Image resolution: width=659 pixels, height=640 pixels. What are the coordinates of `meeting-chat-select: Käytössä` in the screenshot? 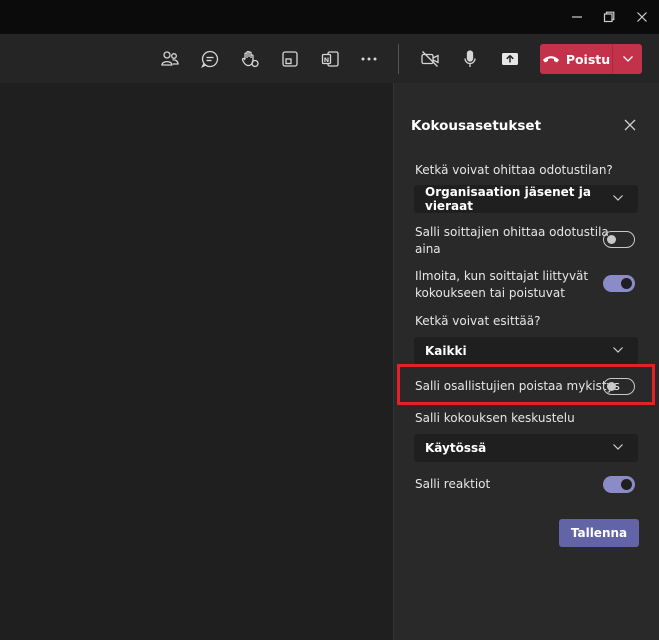 It's located at (526, 448).